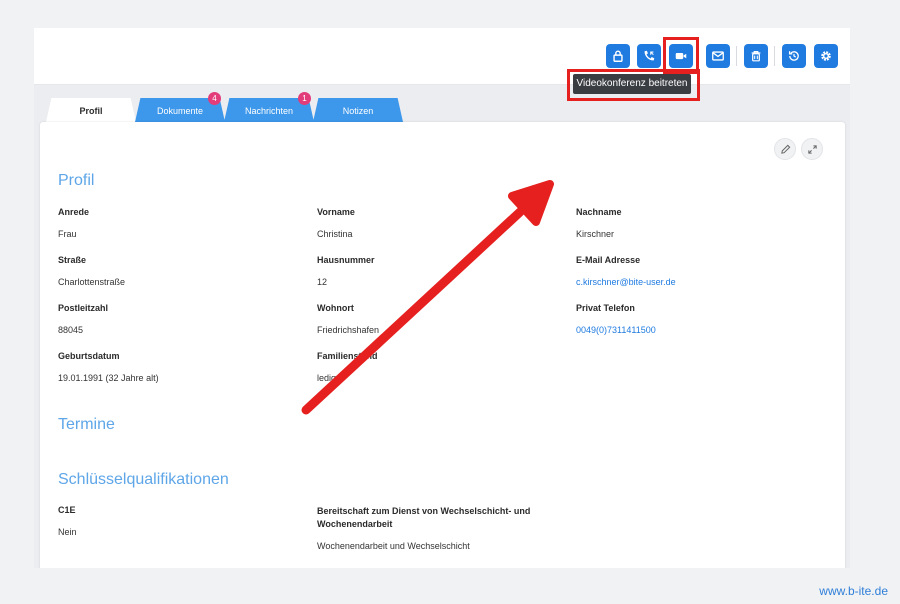 The height and width of the screenshot is (604, 900). Describe the element at coordinates (67, 234) in the screenshot. I see `field-value-anrede: Frau` at that location.